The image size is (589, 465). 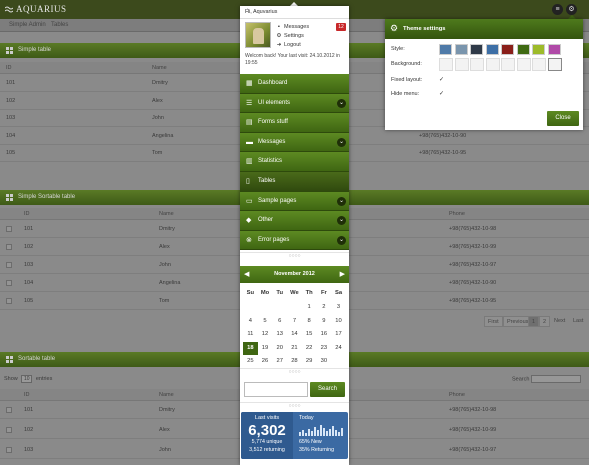 I want to click on search-input, so click(x=276, y=389).